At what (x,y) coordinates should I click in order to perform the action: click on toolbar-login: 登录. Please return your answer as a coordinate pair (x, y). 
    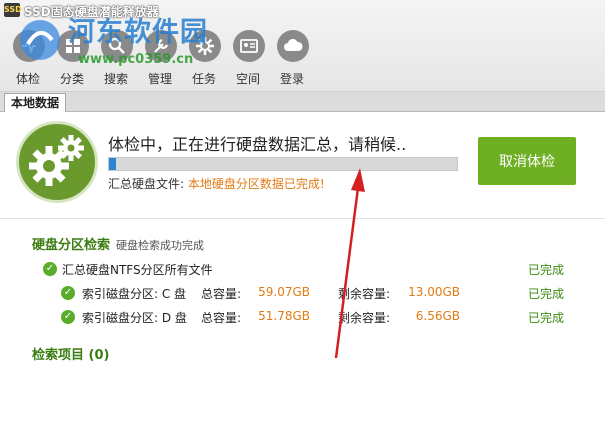
    Looking at the image, I should click on (292, 59).